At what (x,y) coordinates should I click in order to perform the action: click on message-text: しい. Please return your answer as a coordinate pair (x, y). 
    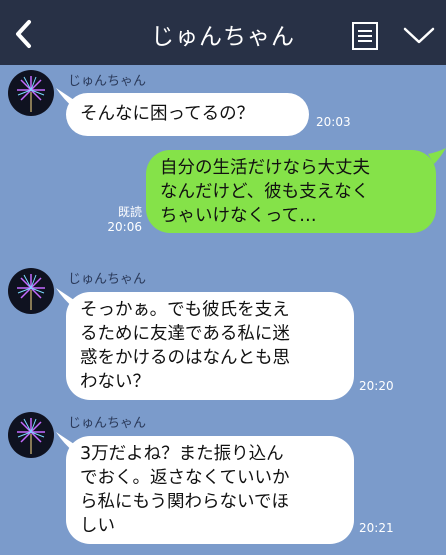
    Looking at the image, I should click on (97, 526).